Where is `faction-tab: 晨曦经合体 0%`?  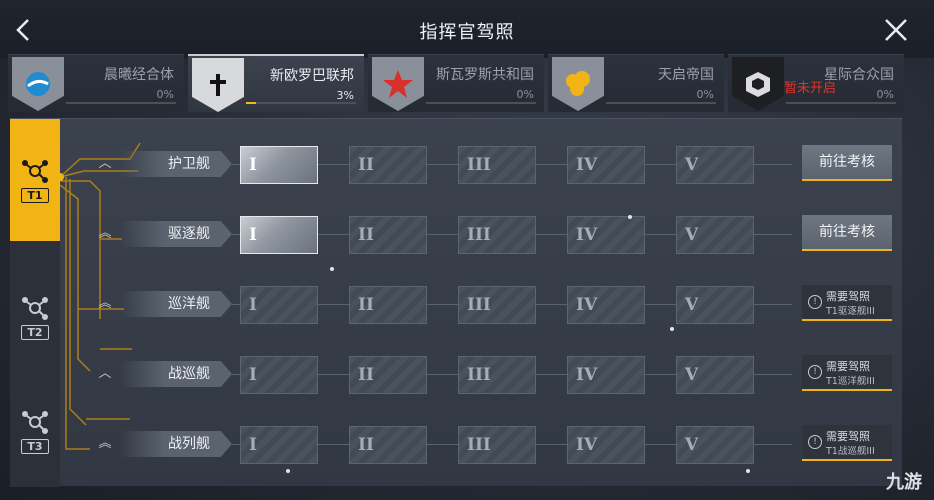
faction-tab: 晨曦经合体 0% is located at coordinates (96, 83).